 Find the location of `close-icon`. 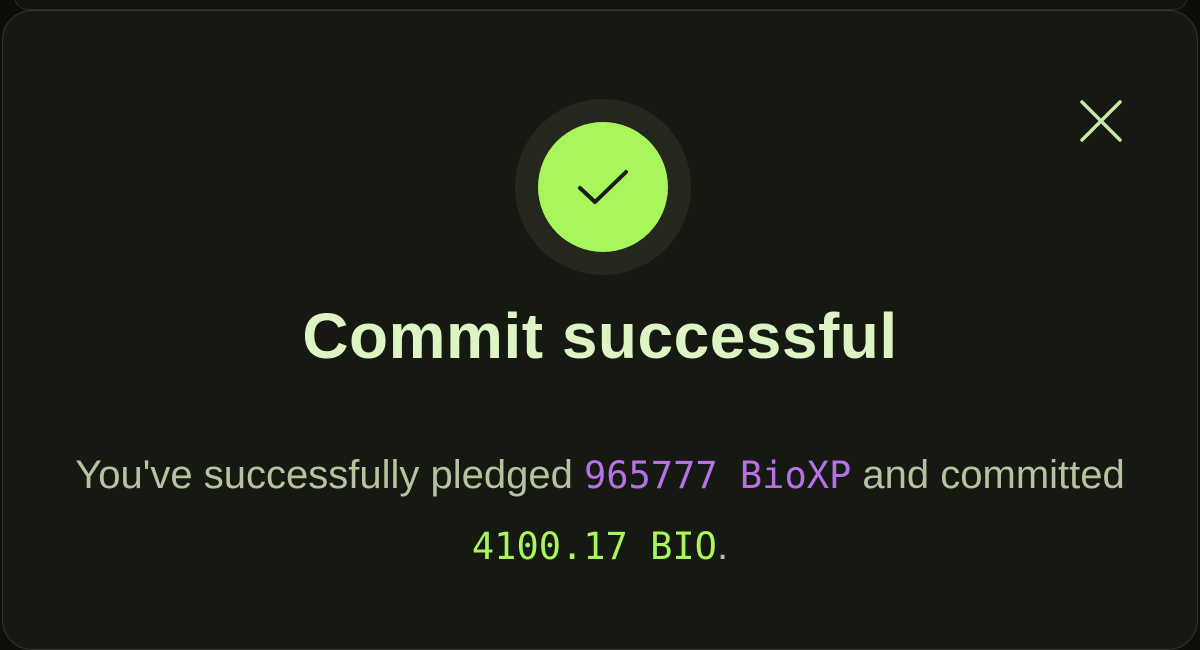

close-icon is located at coordinates (1101, 121).